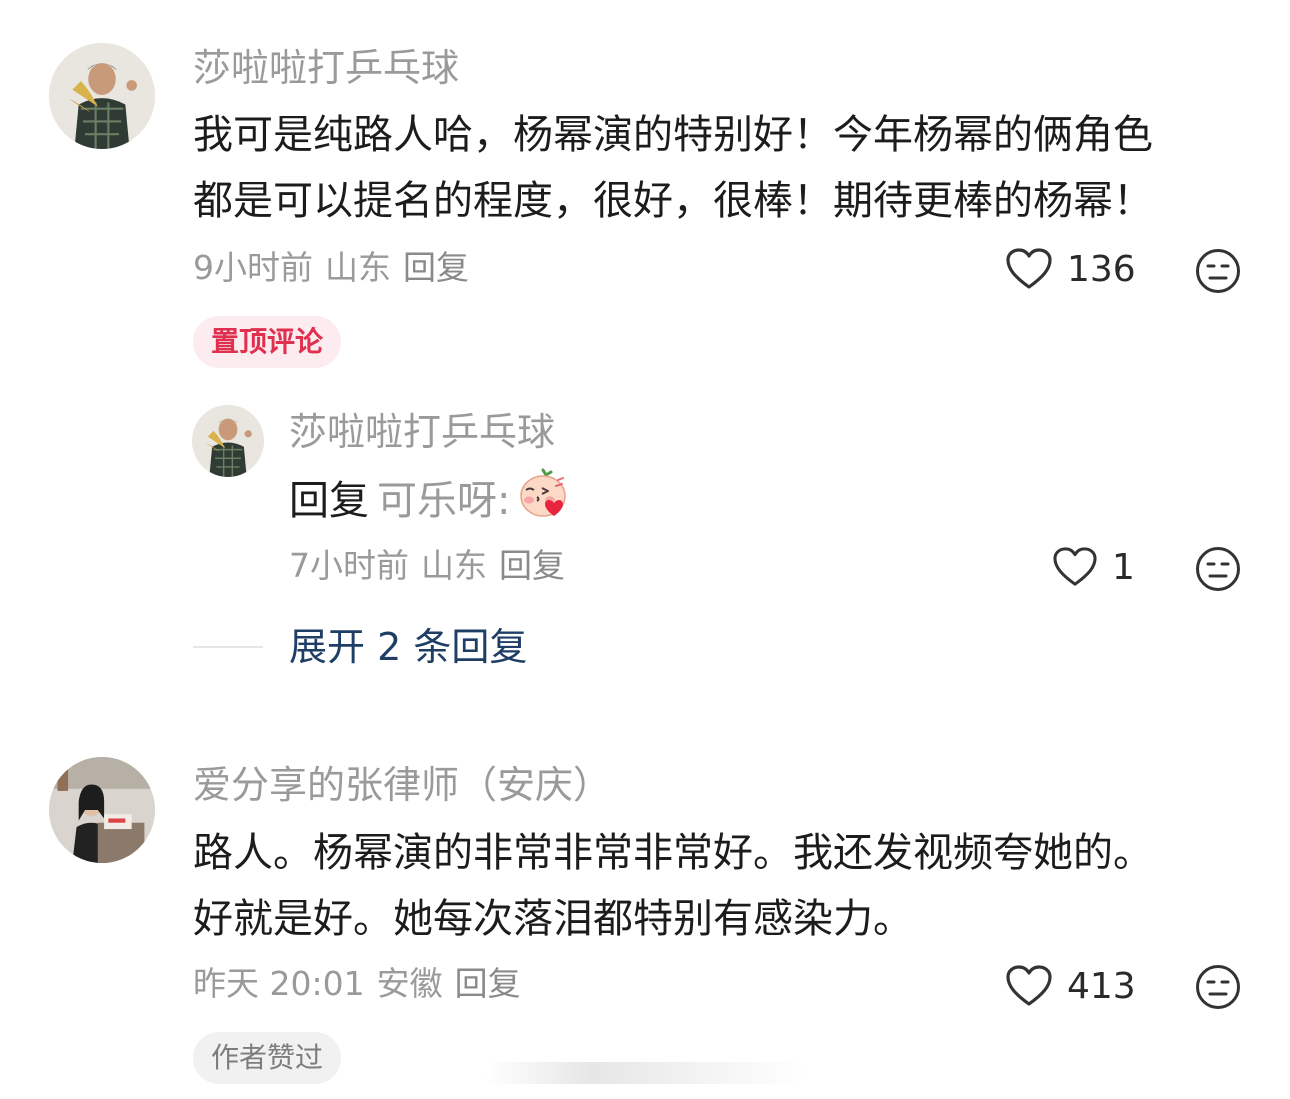 The width and height of the screenshot is (1290, 1099). Describe the element at coordinates (409, 983) in the screenshot. I see `comment-location: 安徽` at that location.